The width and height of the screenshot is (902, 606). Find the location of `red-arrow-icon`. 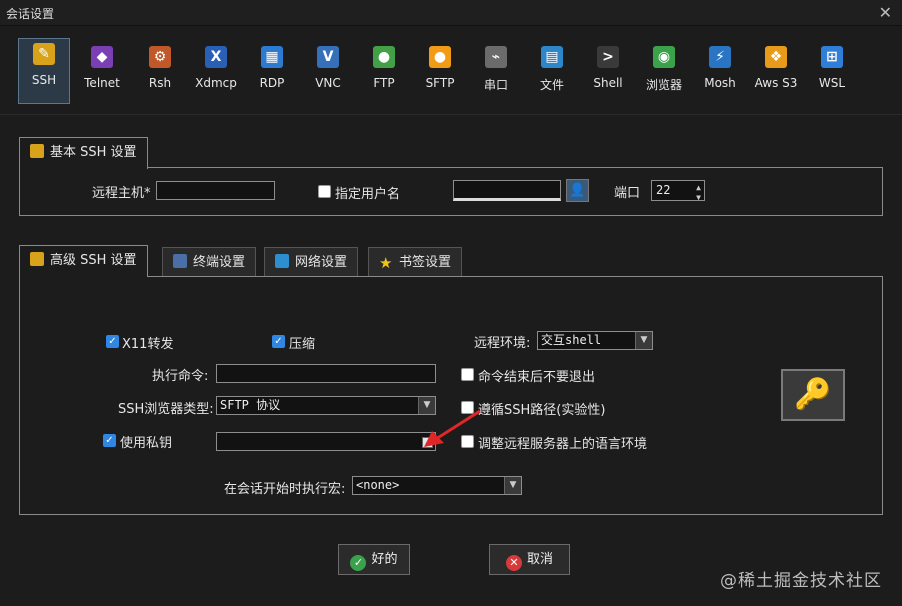

red-arrow-icon is located at coordinates (452, 428).